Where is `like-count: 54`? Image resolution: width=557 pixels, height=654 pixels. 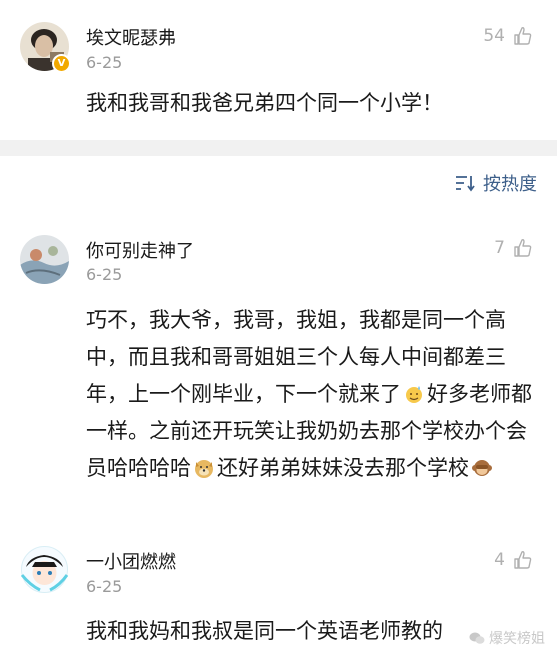 like-count: 54 is located at coordinates (494, 36).